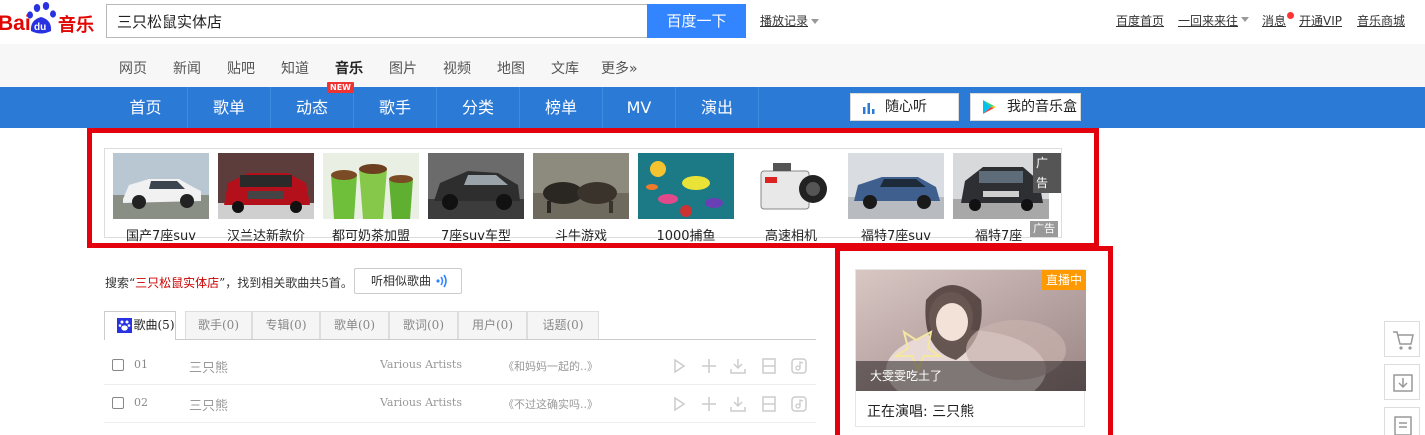  Describe the element at coordinates (717, 107) in the screenshot. I see `nav-shows: 演出` at that location.